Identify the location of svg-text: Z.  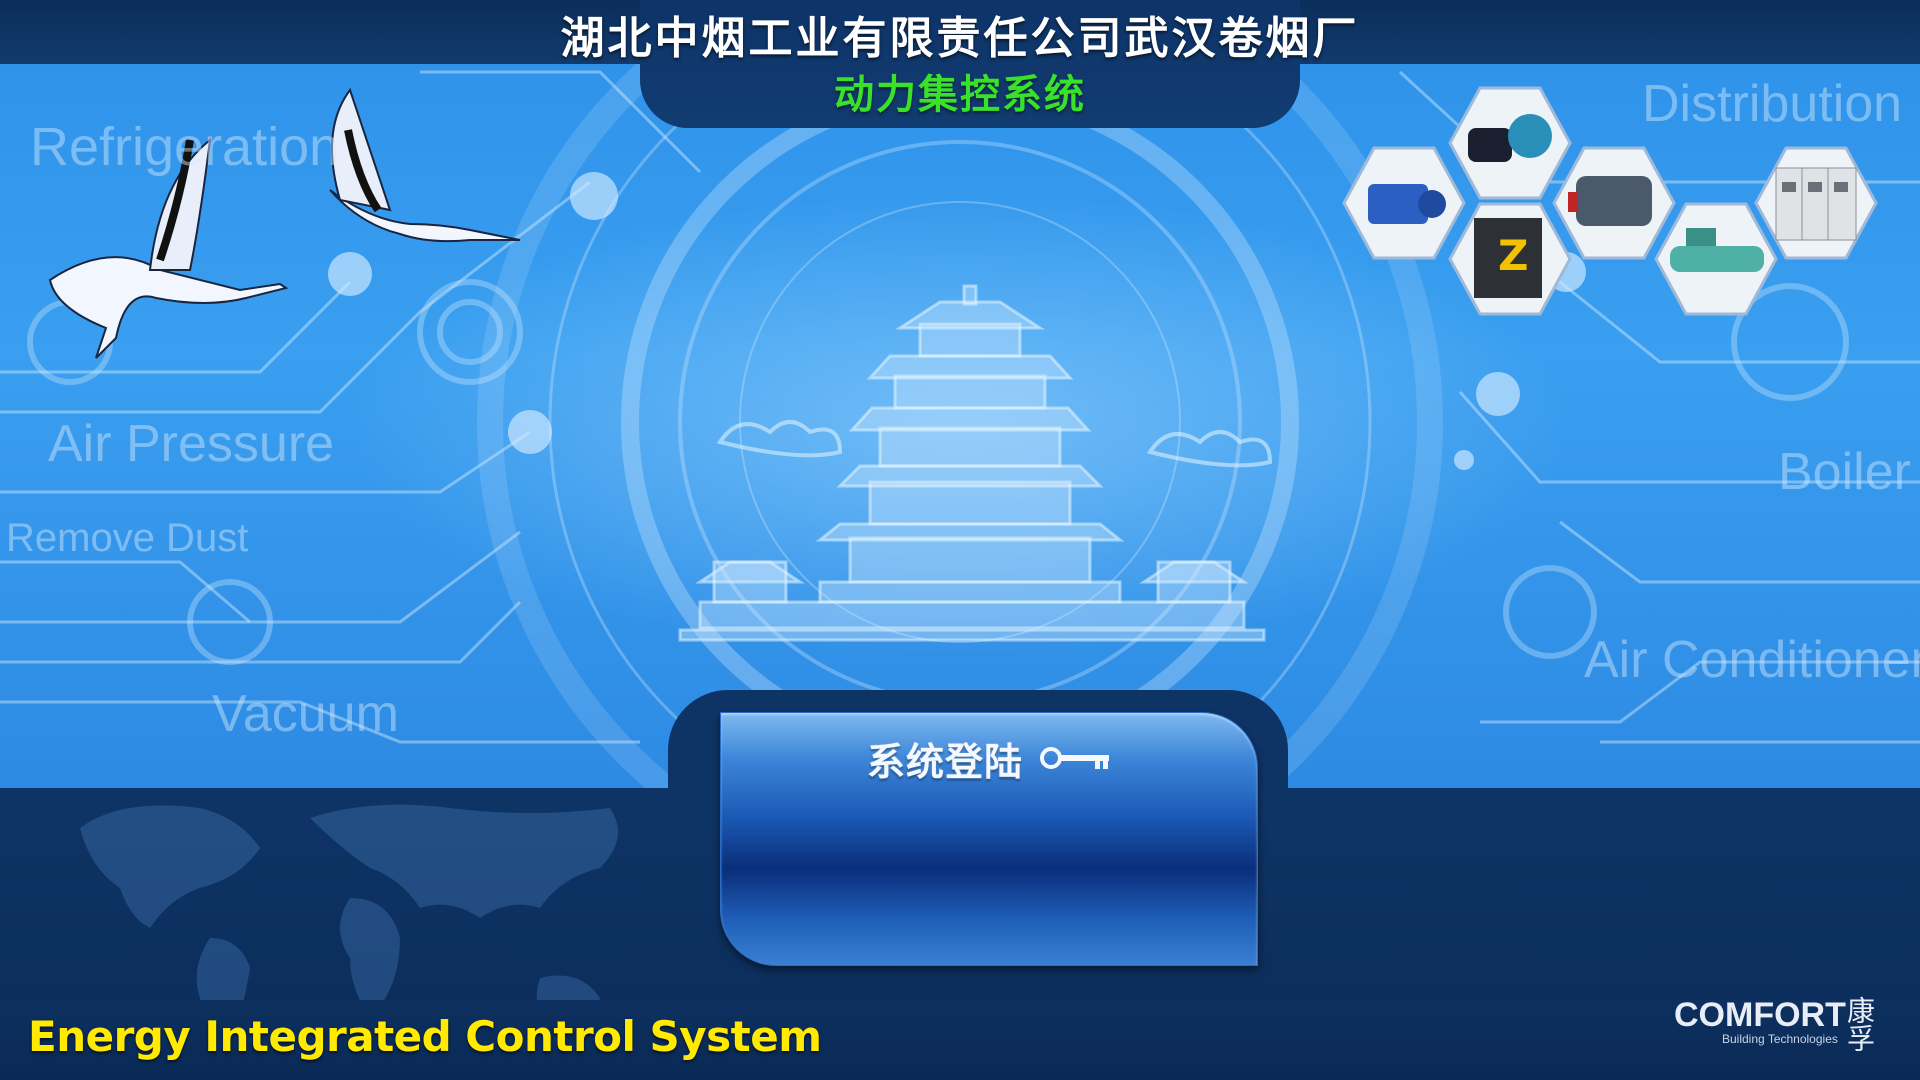
(1513, 255).